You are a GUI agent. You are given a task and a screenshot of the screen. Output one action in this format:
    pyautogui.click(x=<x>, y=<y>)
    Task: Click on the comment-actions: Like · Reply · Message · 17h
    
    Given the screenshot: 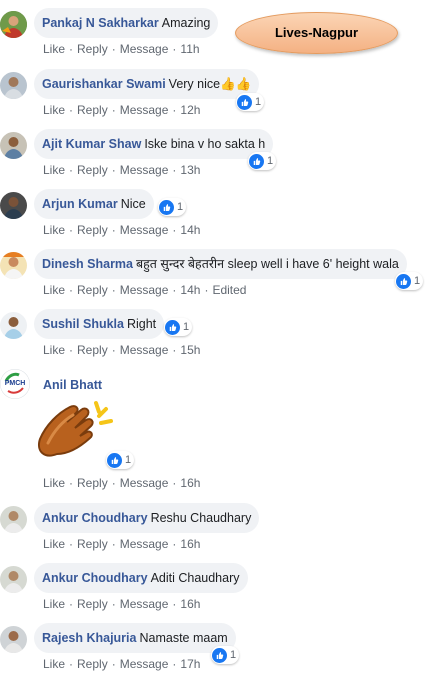 What is the action you would take?
    pyautogui.click(x=122, y=664)
    